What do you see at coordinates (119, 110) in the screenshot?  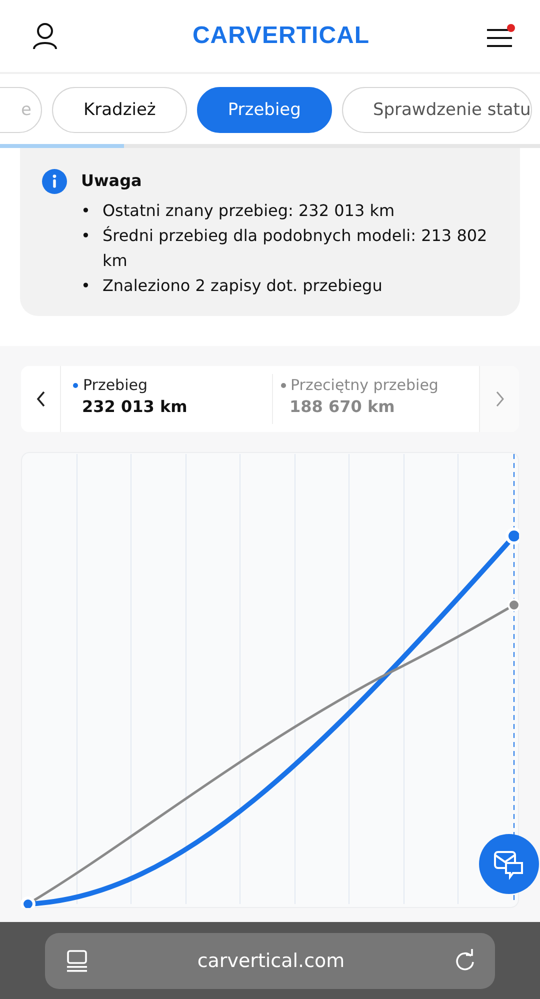 I see `tab: Kradzież` at bounding box center [119, 110].